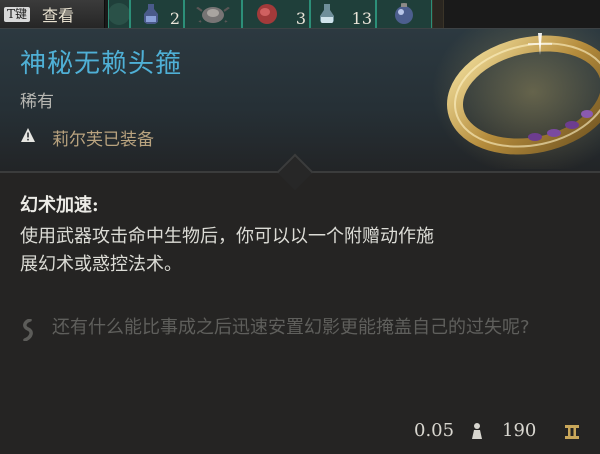  Describe the element at coordinates (59, 205) in the screenshot. I see `passive-title: 幻术加速:` at that location.